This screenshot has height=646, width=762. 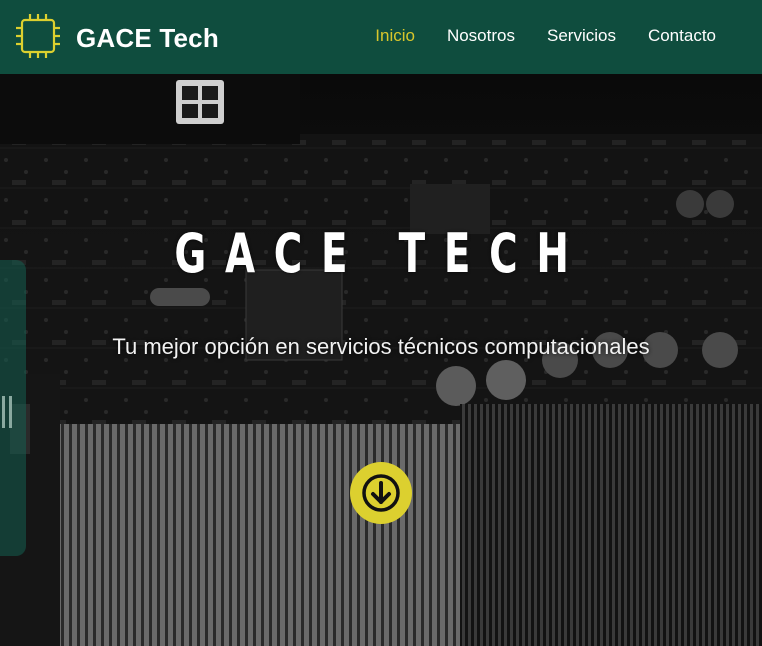 I want to click on brand-name: GACE Tech, so click(x=147, y=38).